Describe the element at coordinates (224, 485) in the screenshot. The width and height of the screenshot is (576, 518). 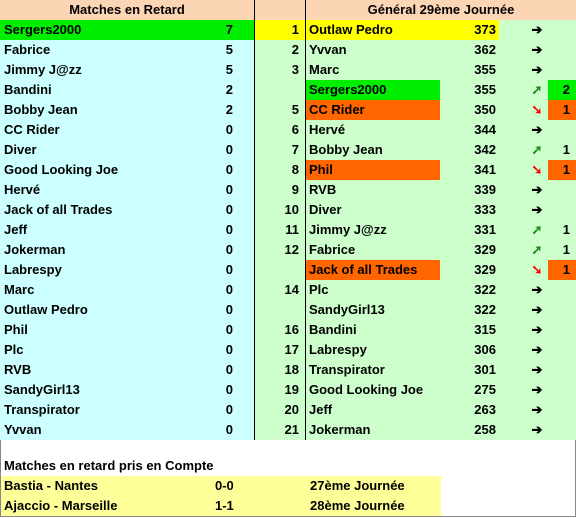
I see `match-score: 0-0` at that location.